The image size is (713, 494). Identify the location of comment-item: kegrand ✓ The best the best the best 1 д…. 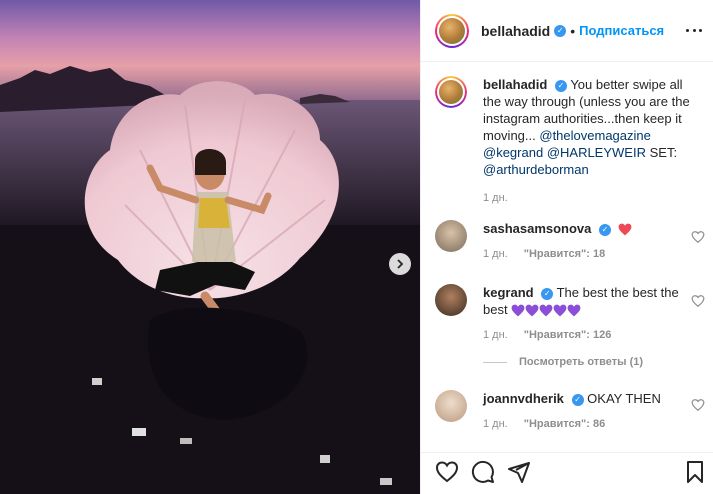
(570, 316).